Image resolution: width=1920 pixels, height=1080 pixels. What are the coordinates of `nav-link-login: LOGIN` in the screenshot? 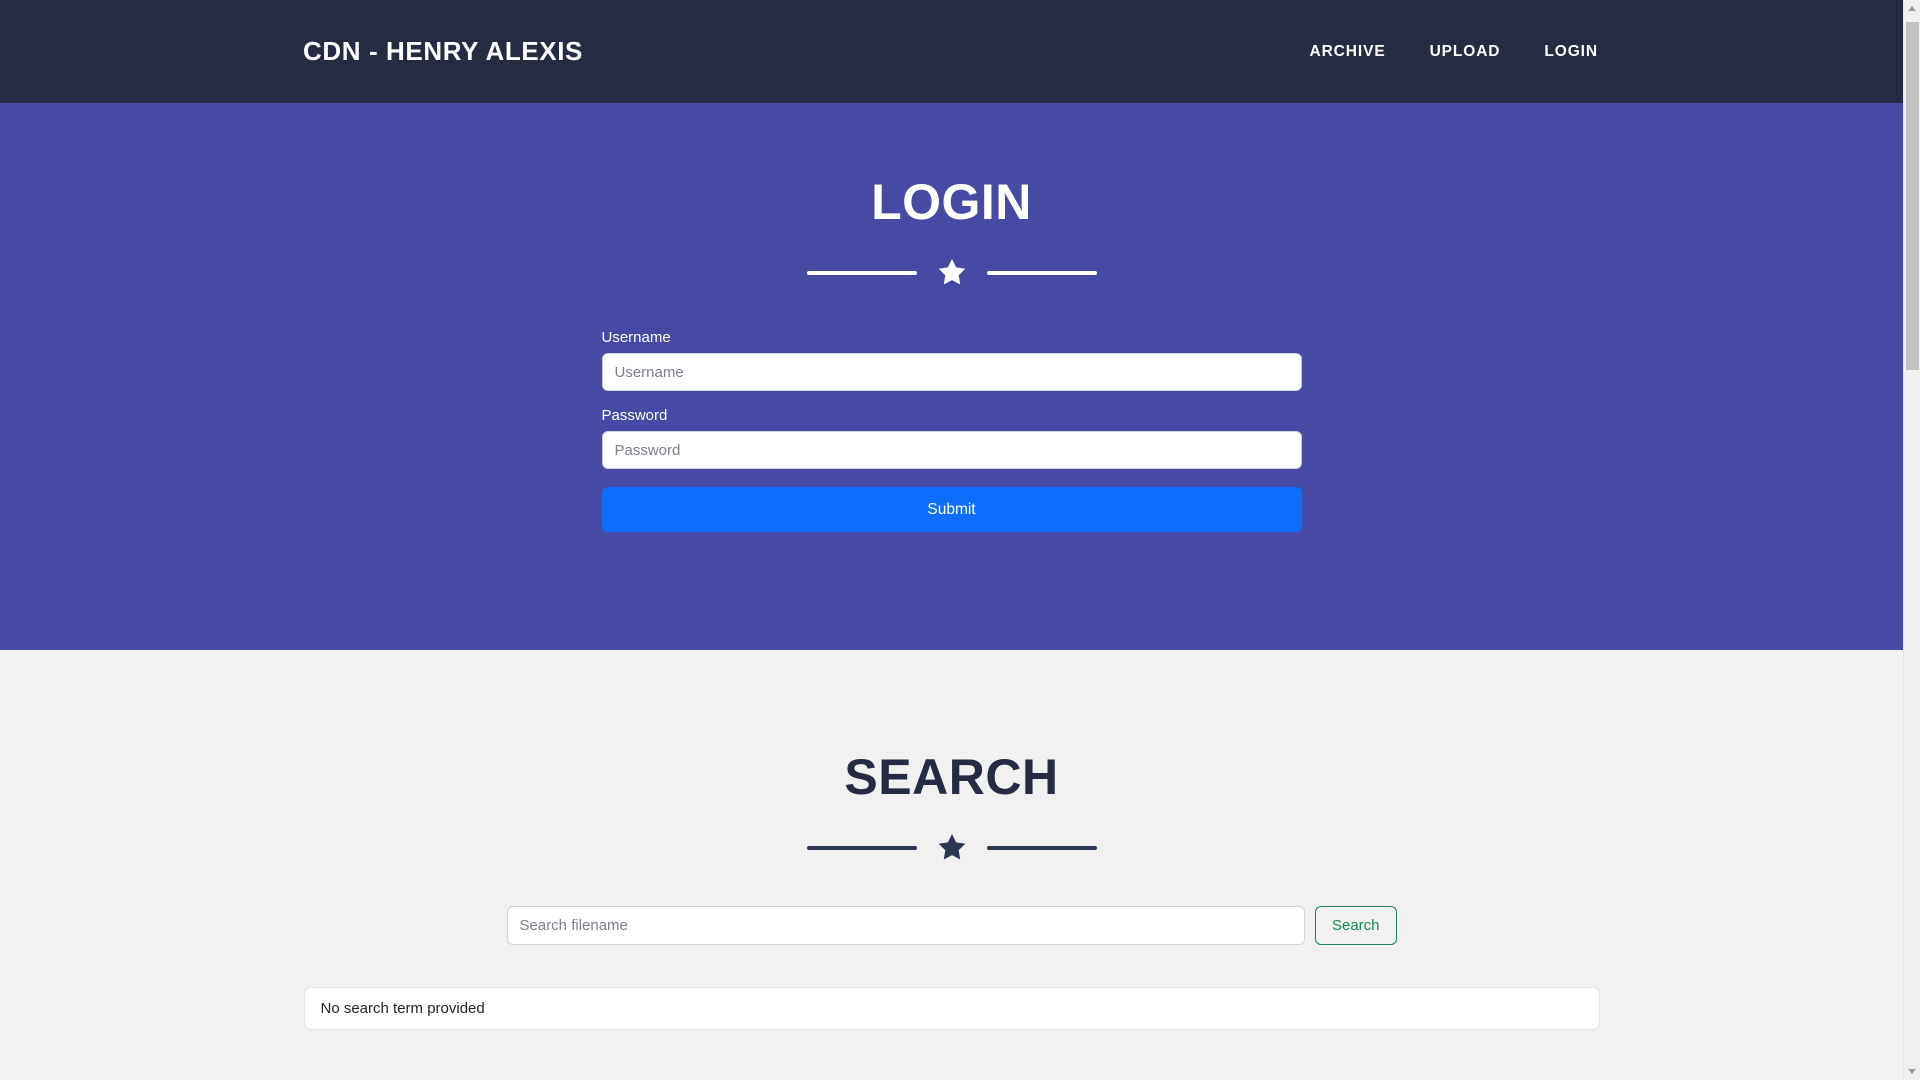 It's located at (1571, 52).